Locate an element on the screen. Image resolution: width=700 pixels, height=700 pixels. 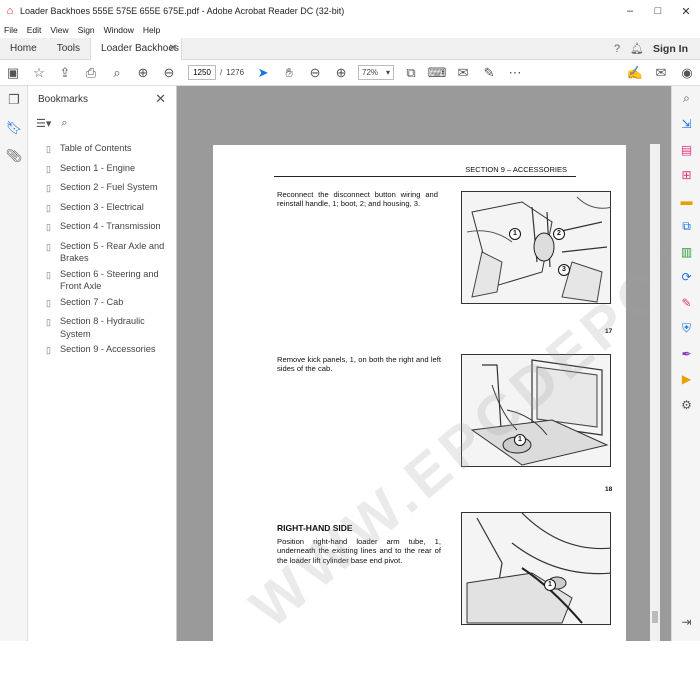
zoom-search-icon: ⌕ is located at coordinates (686, 99).